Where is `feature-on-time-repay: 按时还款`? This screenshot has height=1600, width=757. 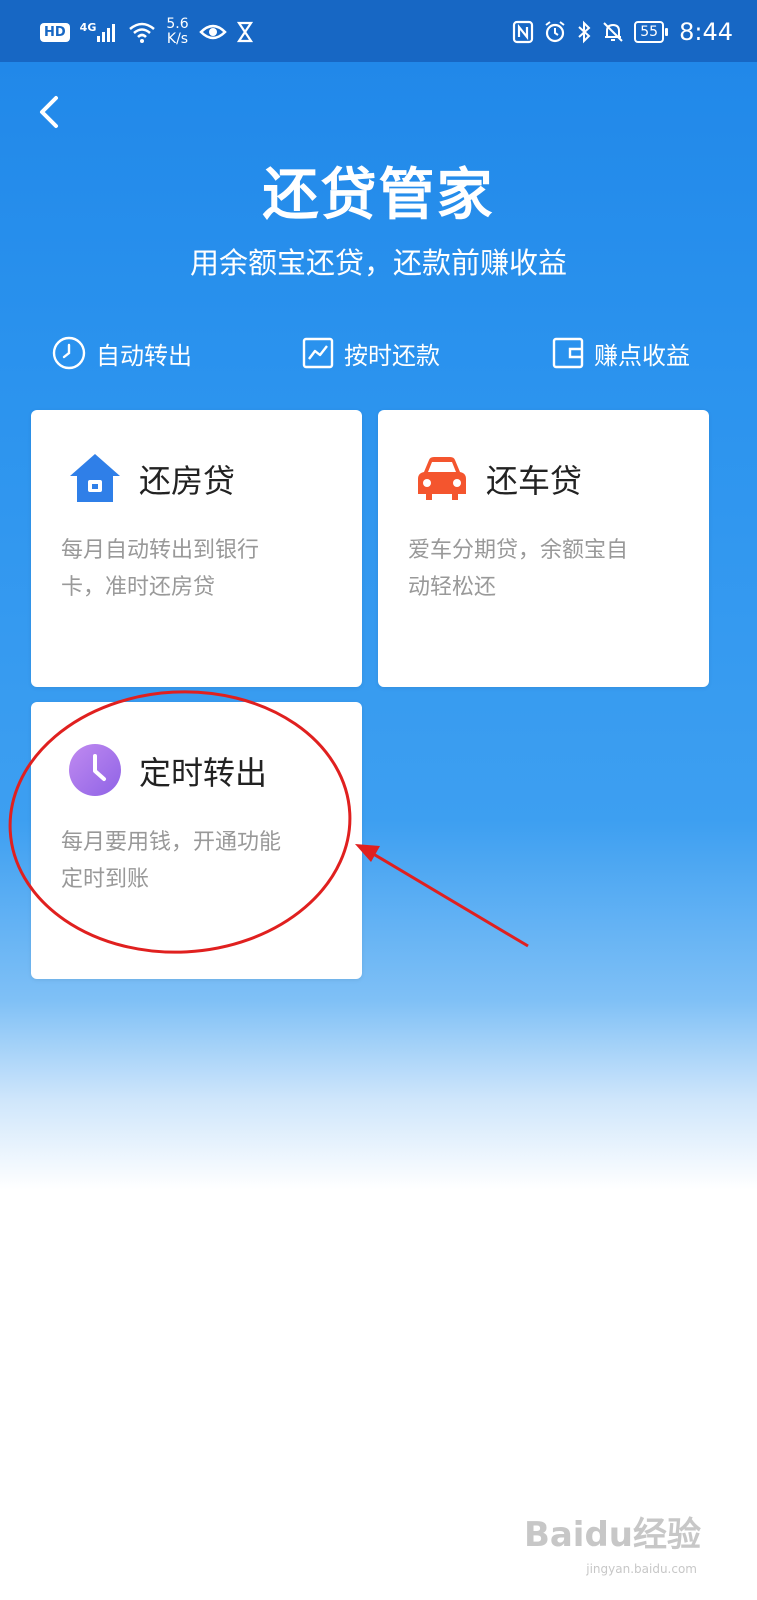
feature-on-time-repay: 按时还款 is located at coordinates (371, 353).